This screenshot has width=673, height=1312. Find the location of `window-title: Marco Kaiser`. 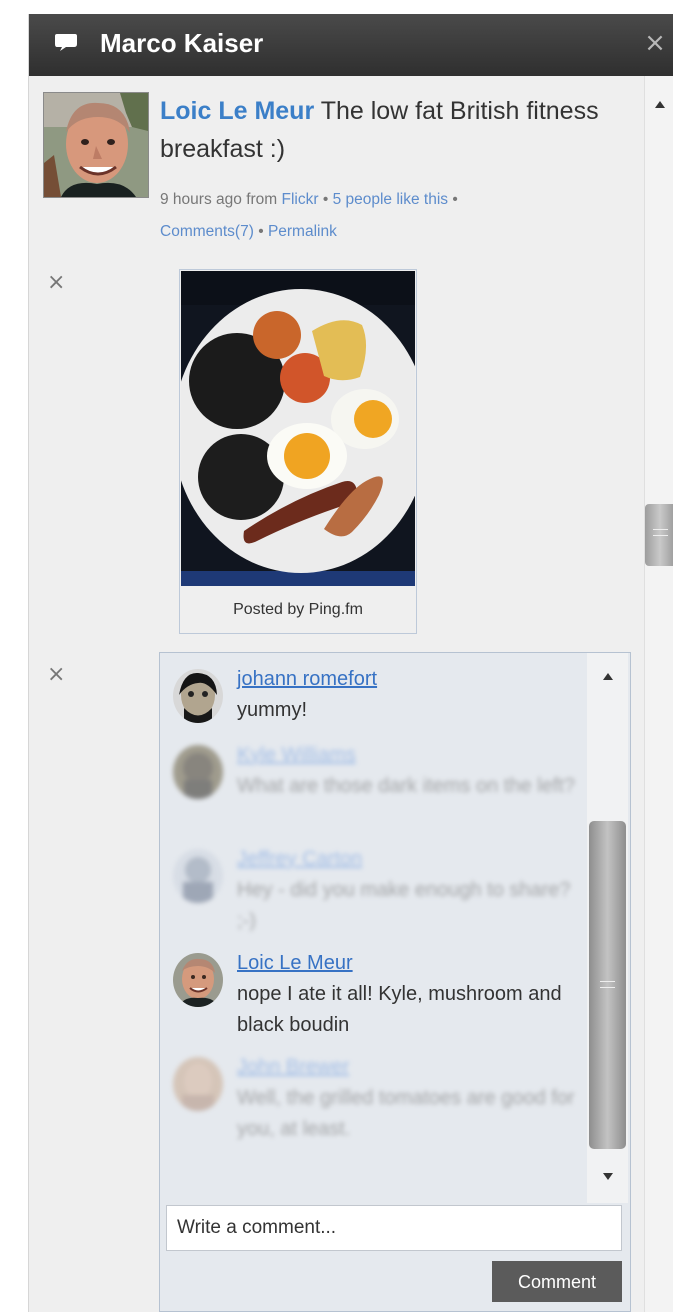

window-title: Marco Kaiser is located at coordinates (182, 43).